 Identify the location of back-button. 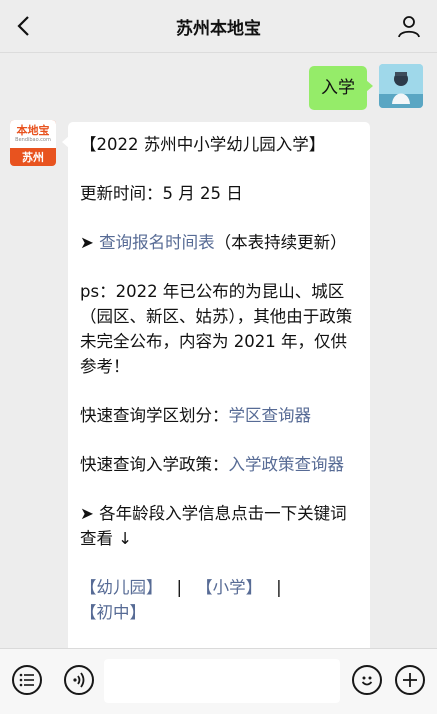
(24, 26).